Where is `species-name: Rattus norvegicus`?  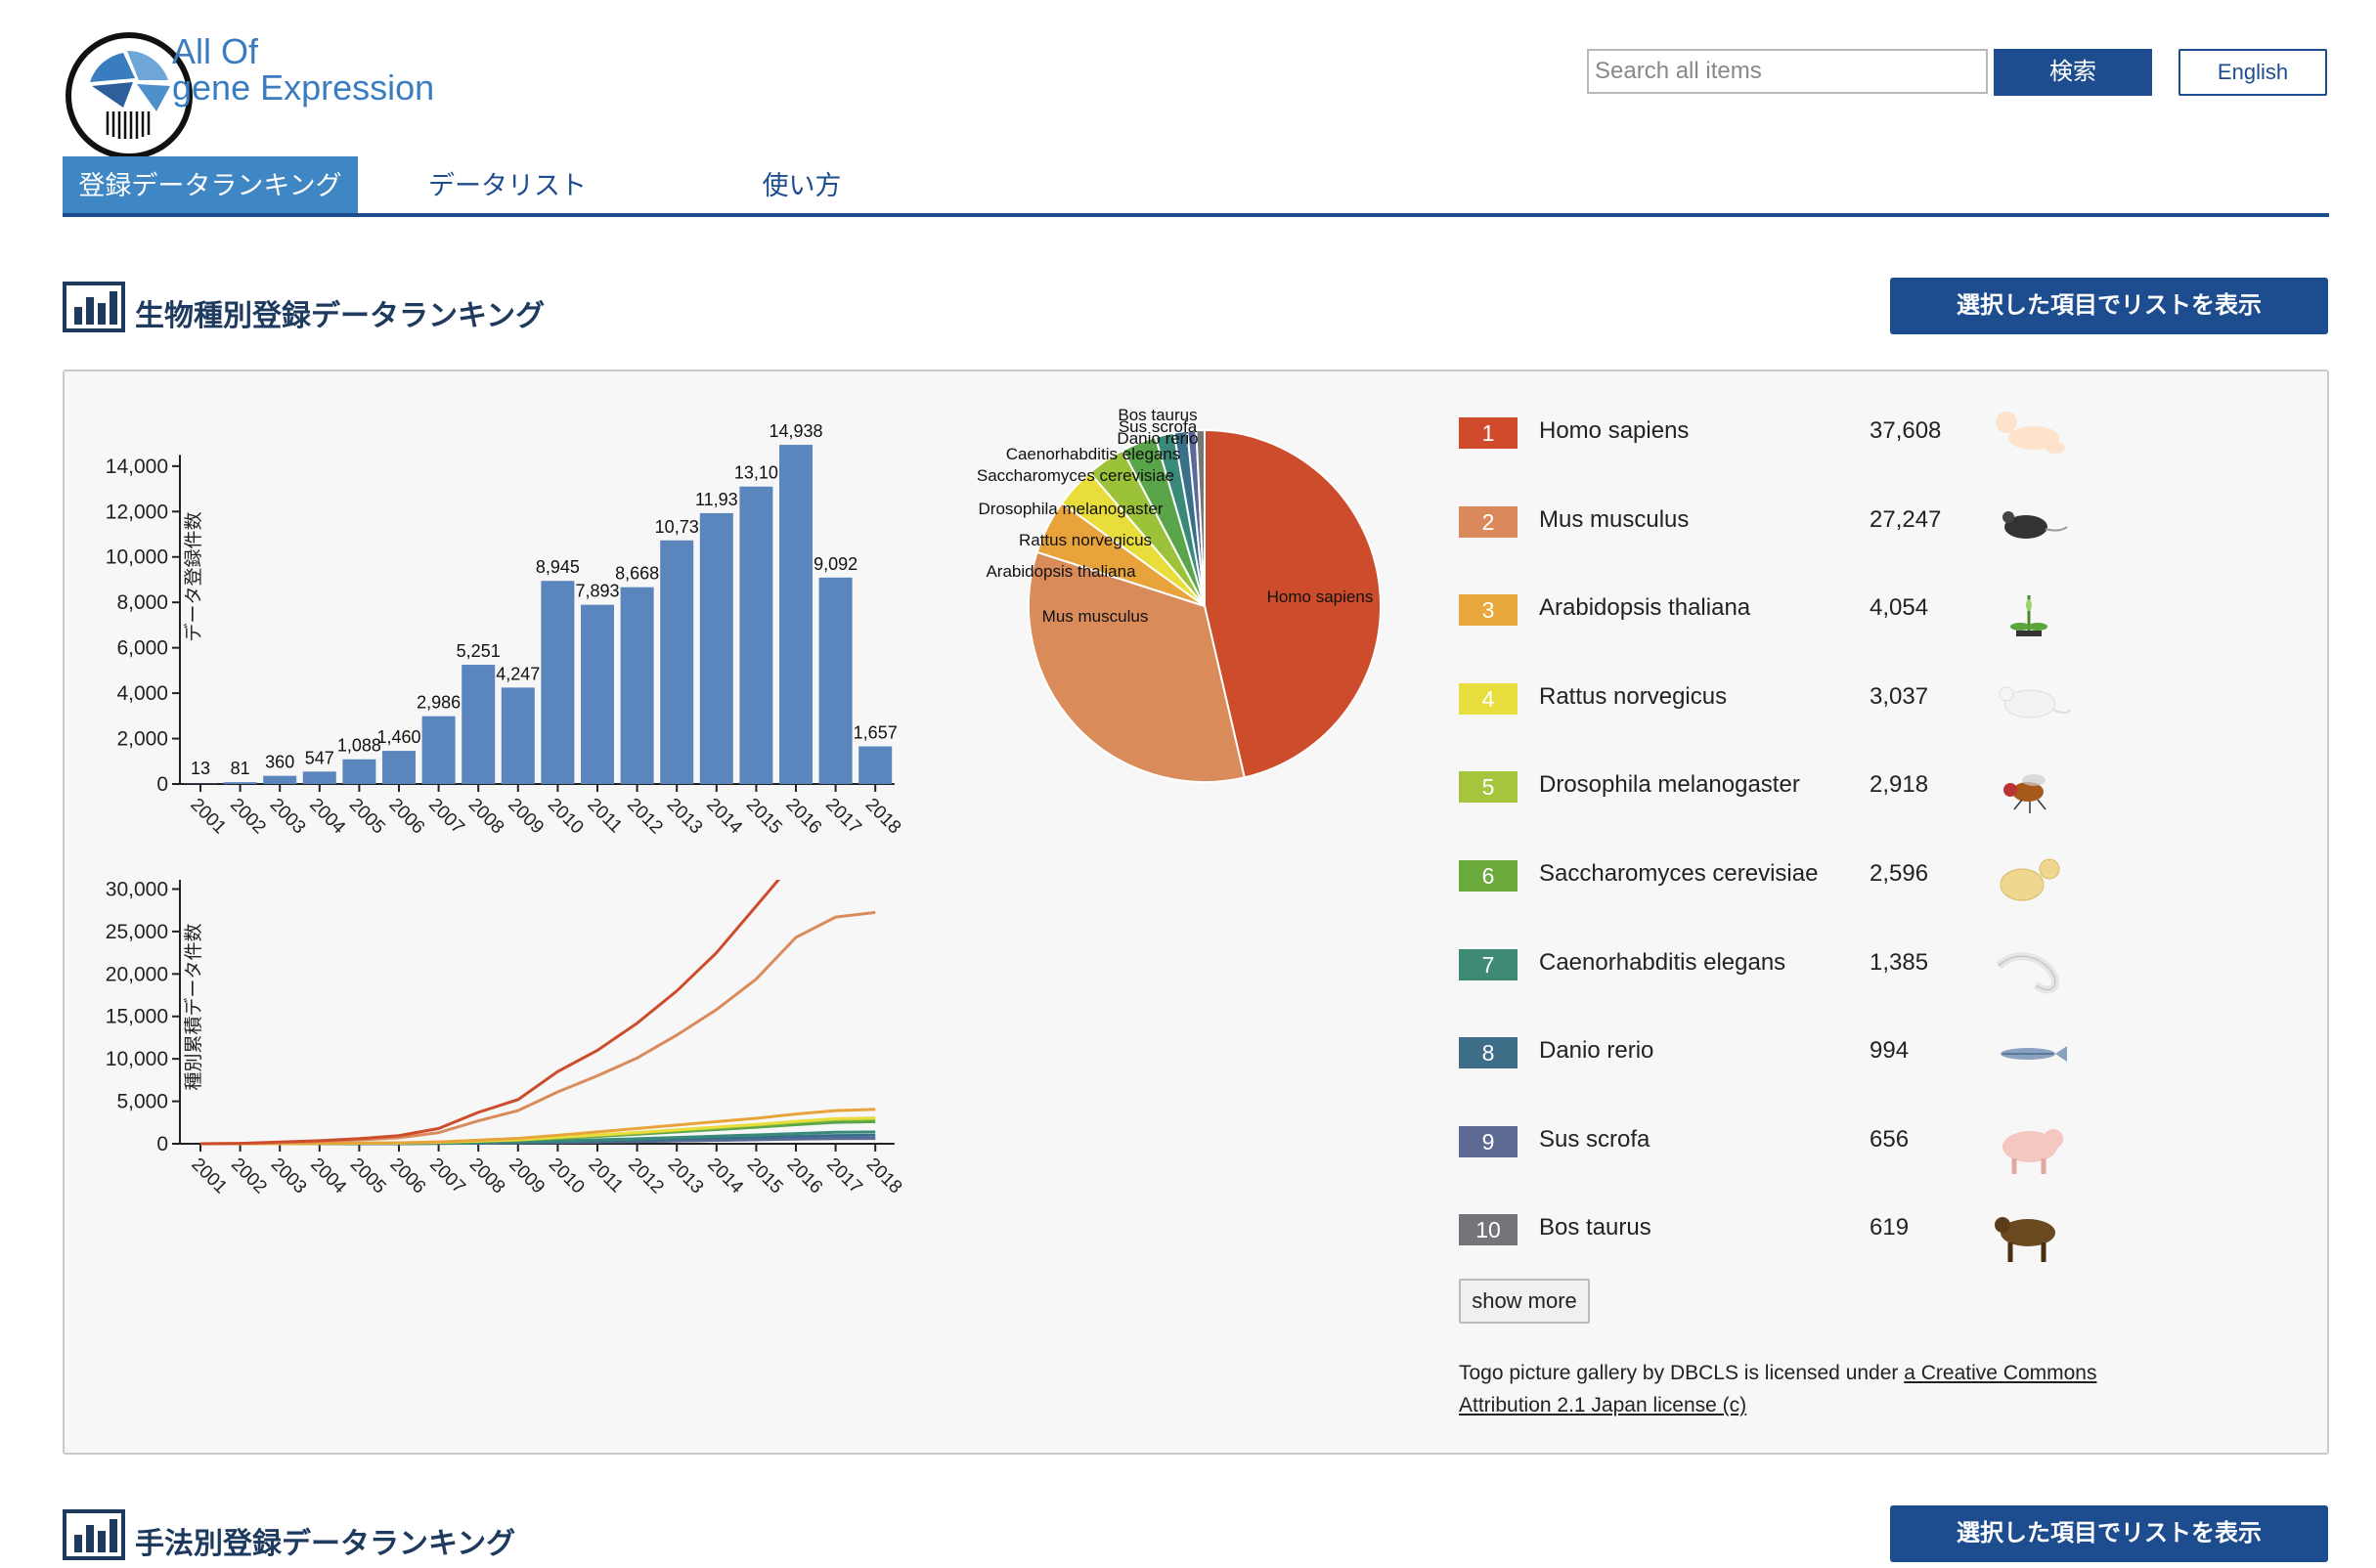 species-name: Rattus norvegicus is located at coordinates (1633, 696).